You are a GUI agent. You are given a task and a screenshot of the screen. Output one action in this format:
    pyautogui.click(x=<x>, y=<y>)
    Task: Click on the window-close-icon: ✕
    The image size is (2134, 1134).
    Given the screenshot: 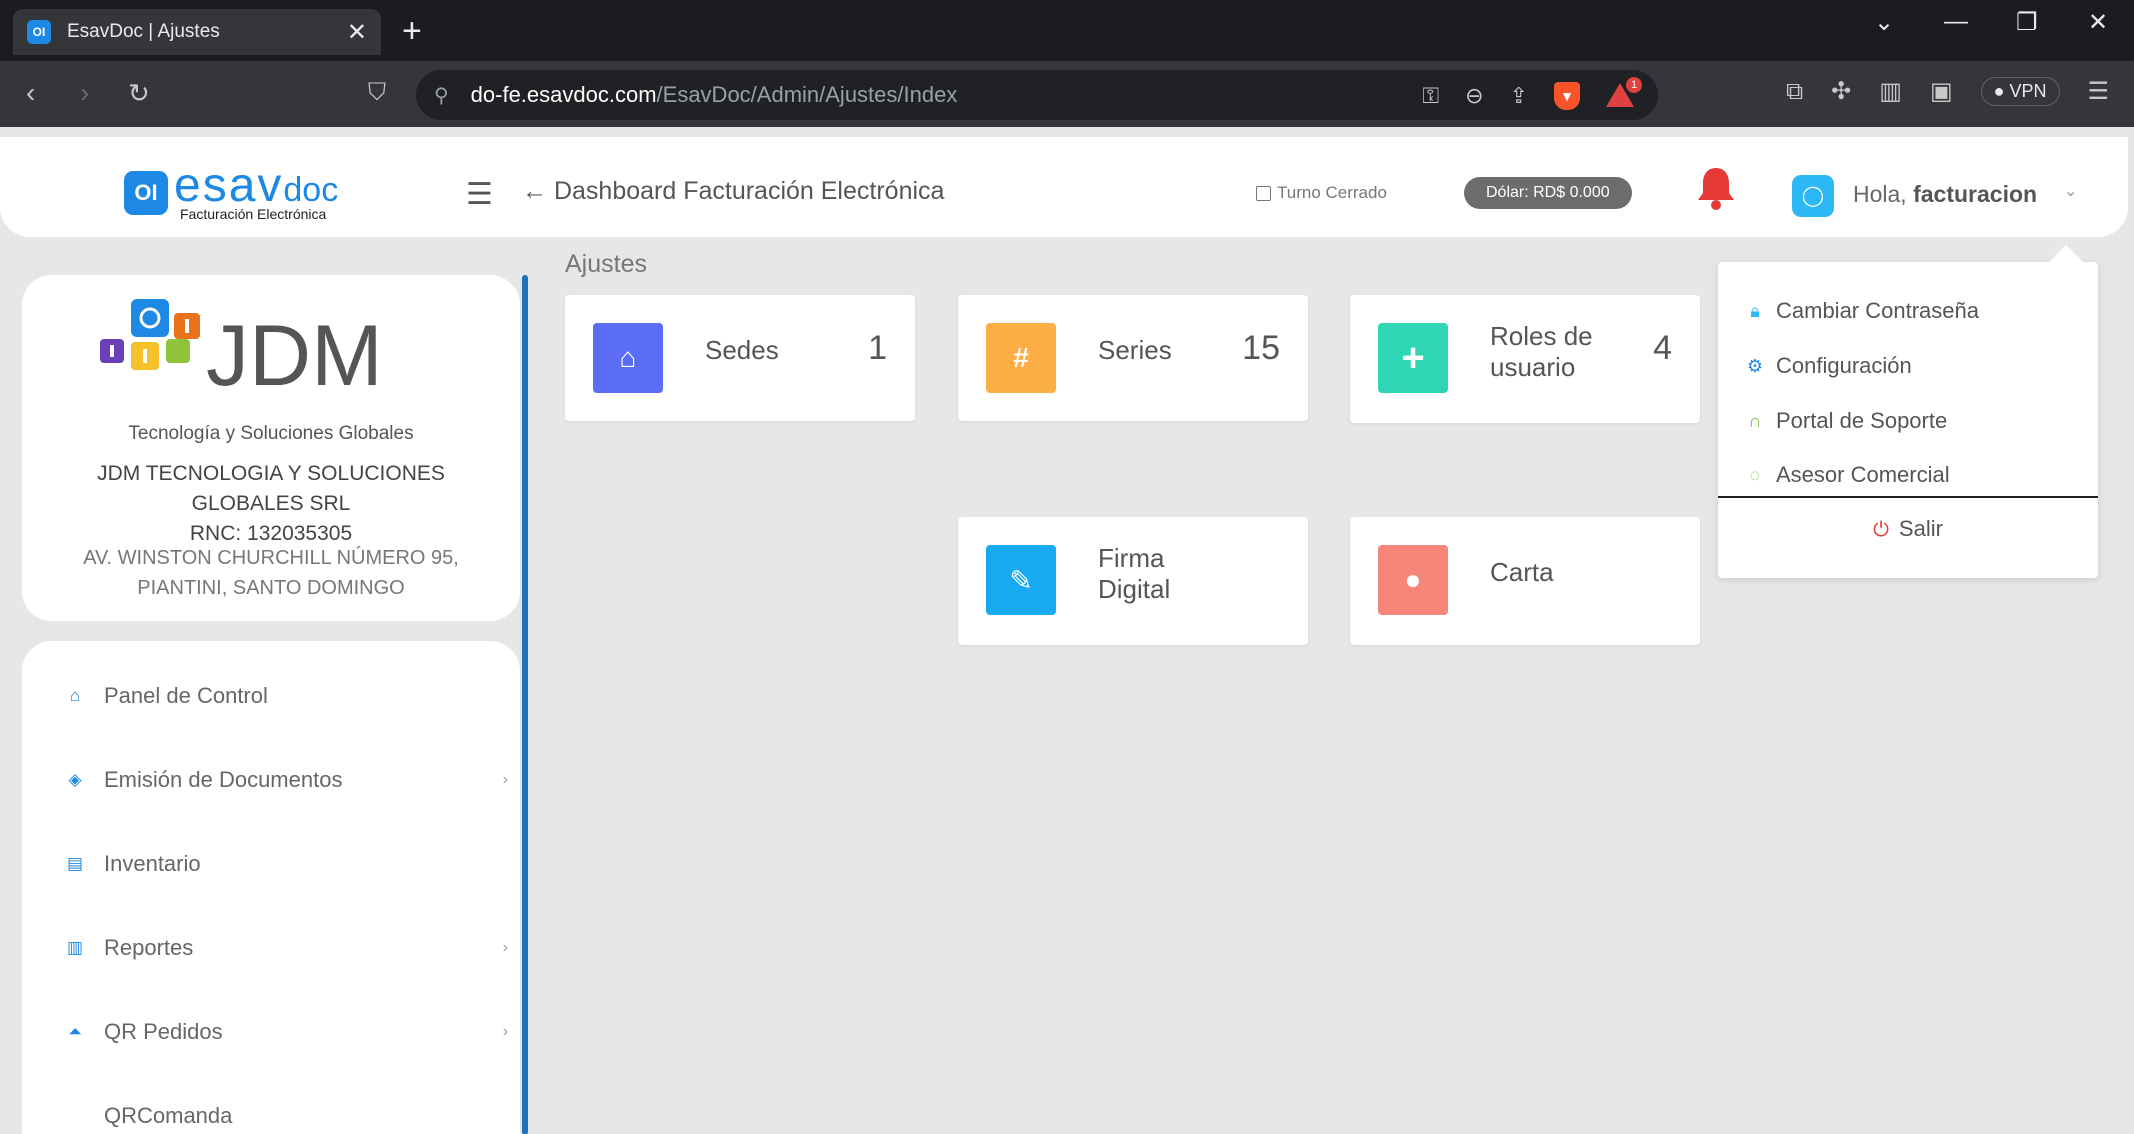 What is the action you would take?
    pyautogui.click(x=2098, y=22)
    